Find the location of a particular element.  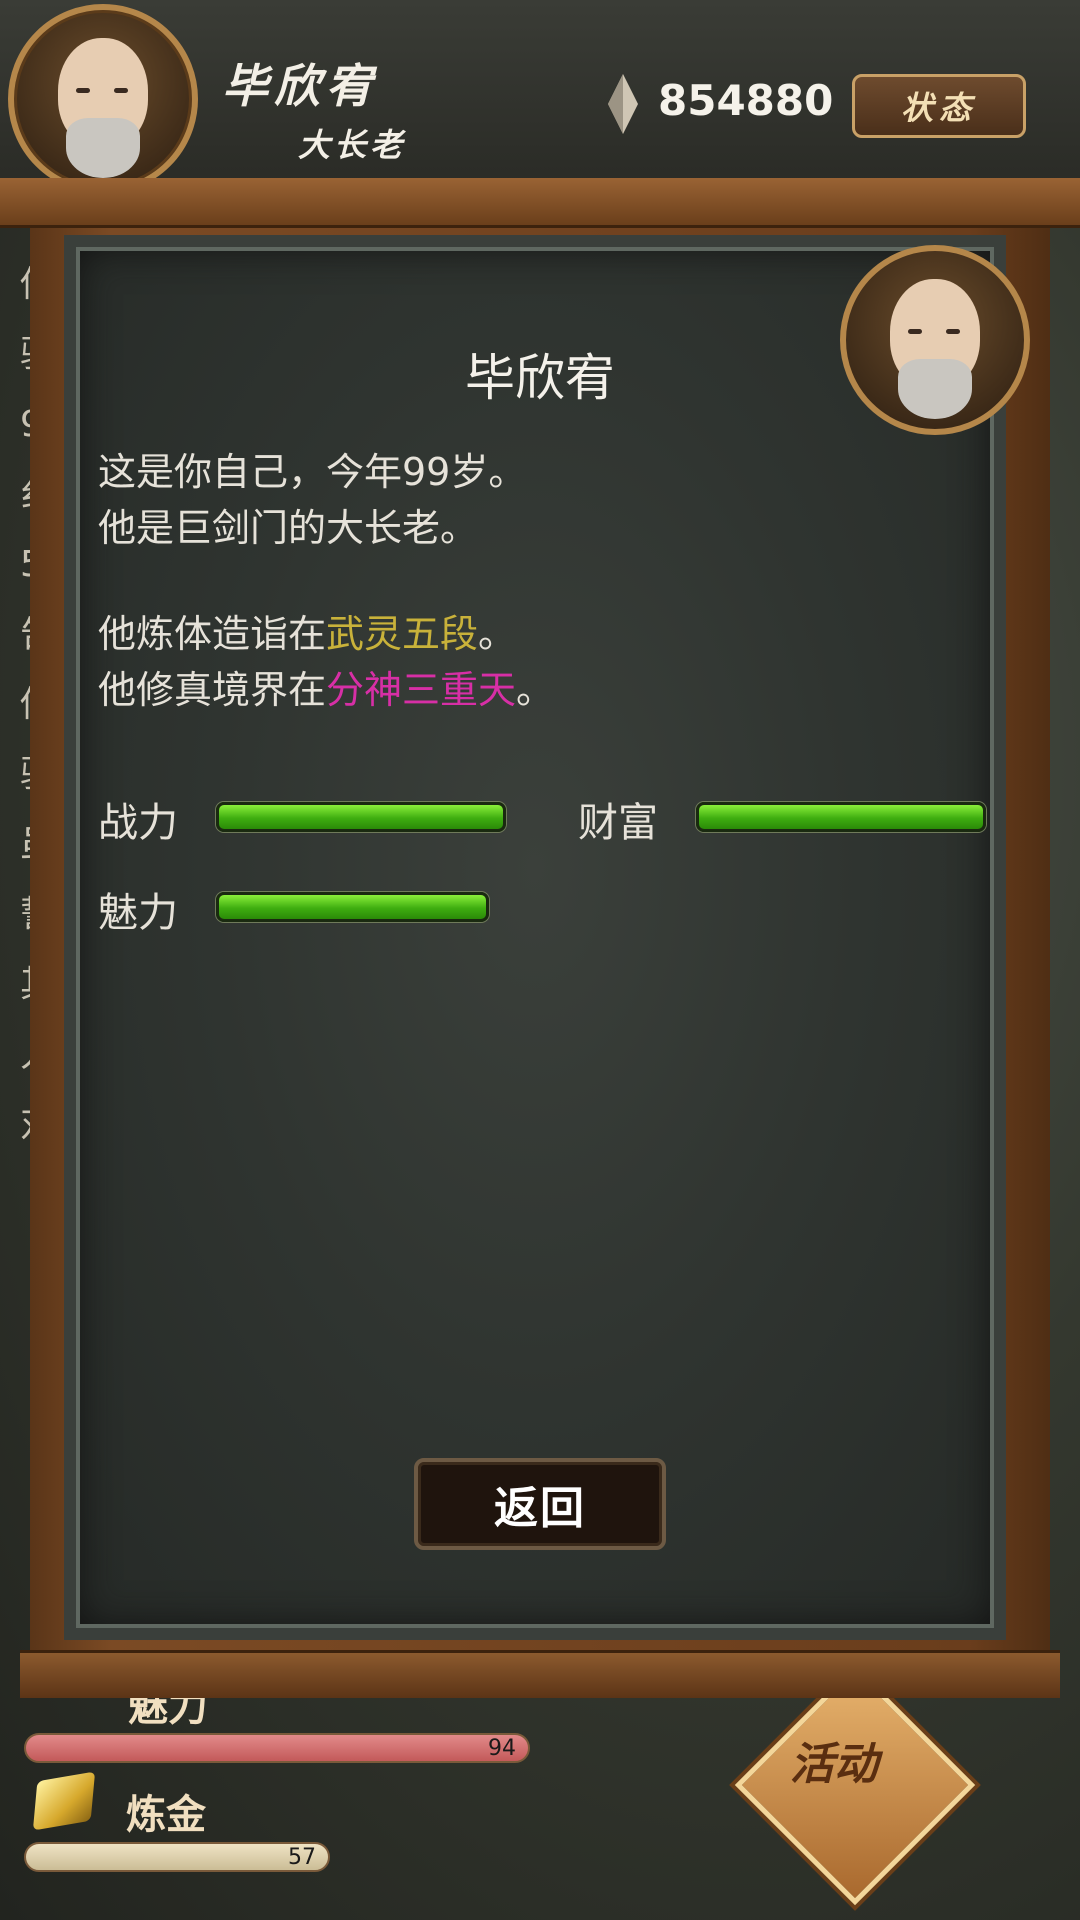

description-line-rank: 他是巨剑门的大长老。 is located at coordinates (288, 528).